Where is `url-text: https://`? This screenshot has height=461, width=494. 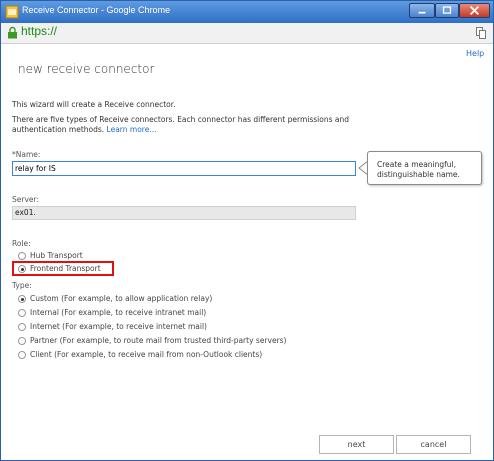 url-text: https:// is located at coordinates (39, 31).